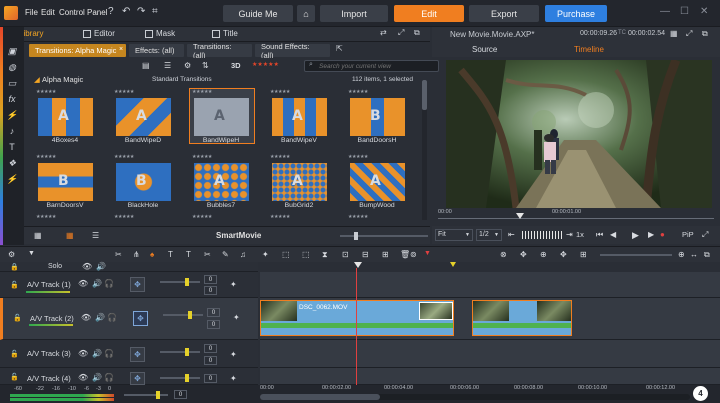 This screenshot has height=403, width=720. What do you see at coordinates (543, 254) in the screenshot?
I see `magnet-icon: ⊕` at bounding box center [543, 254].